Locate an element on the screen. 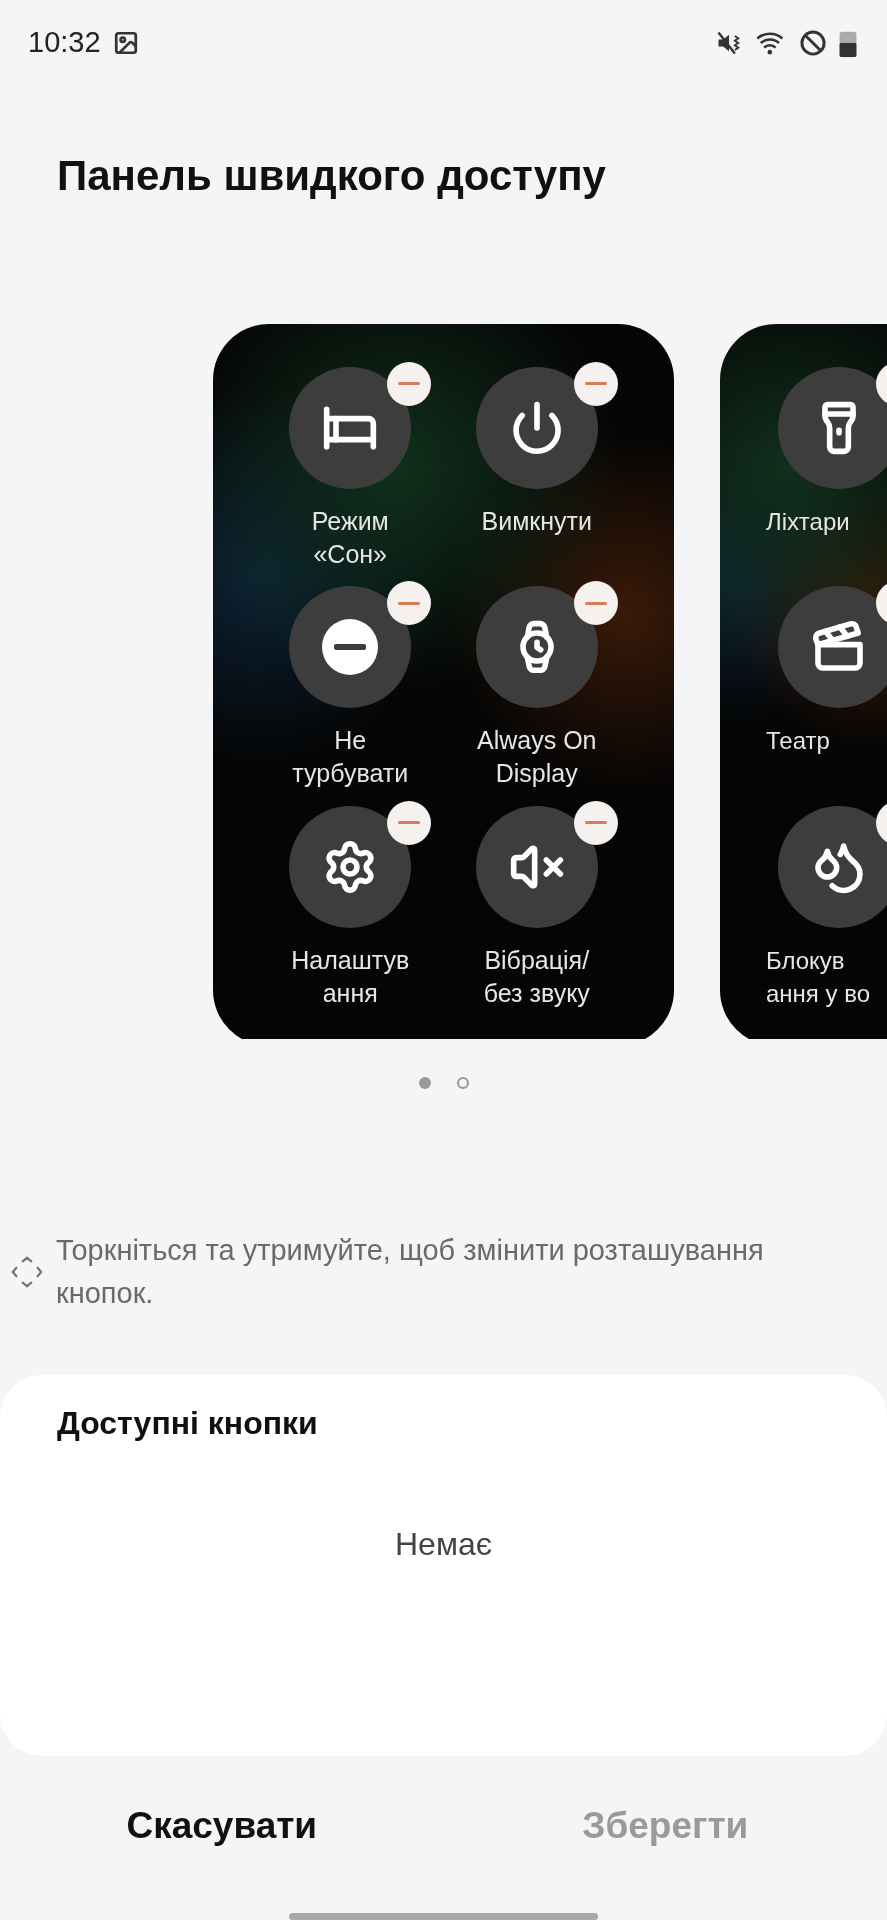  button-label: Ліхтари is located at coordinates (808, 521).